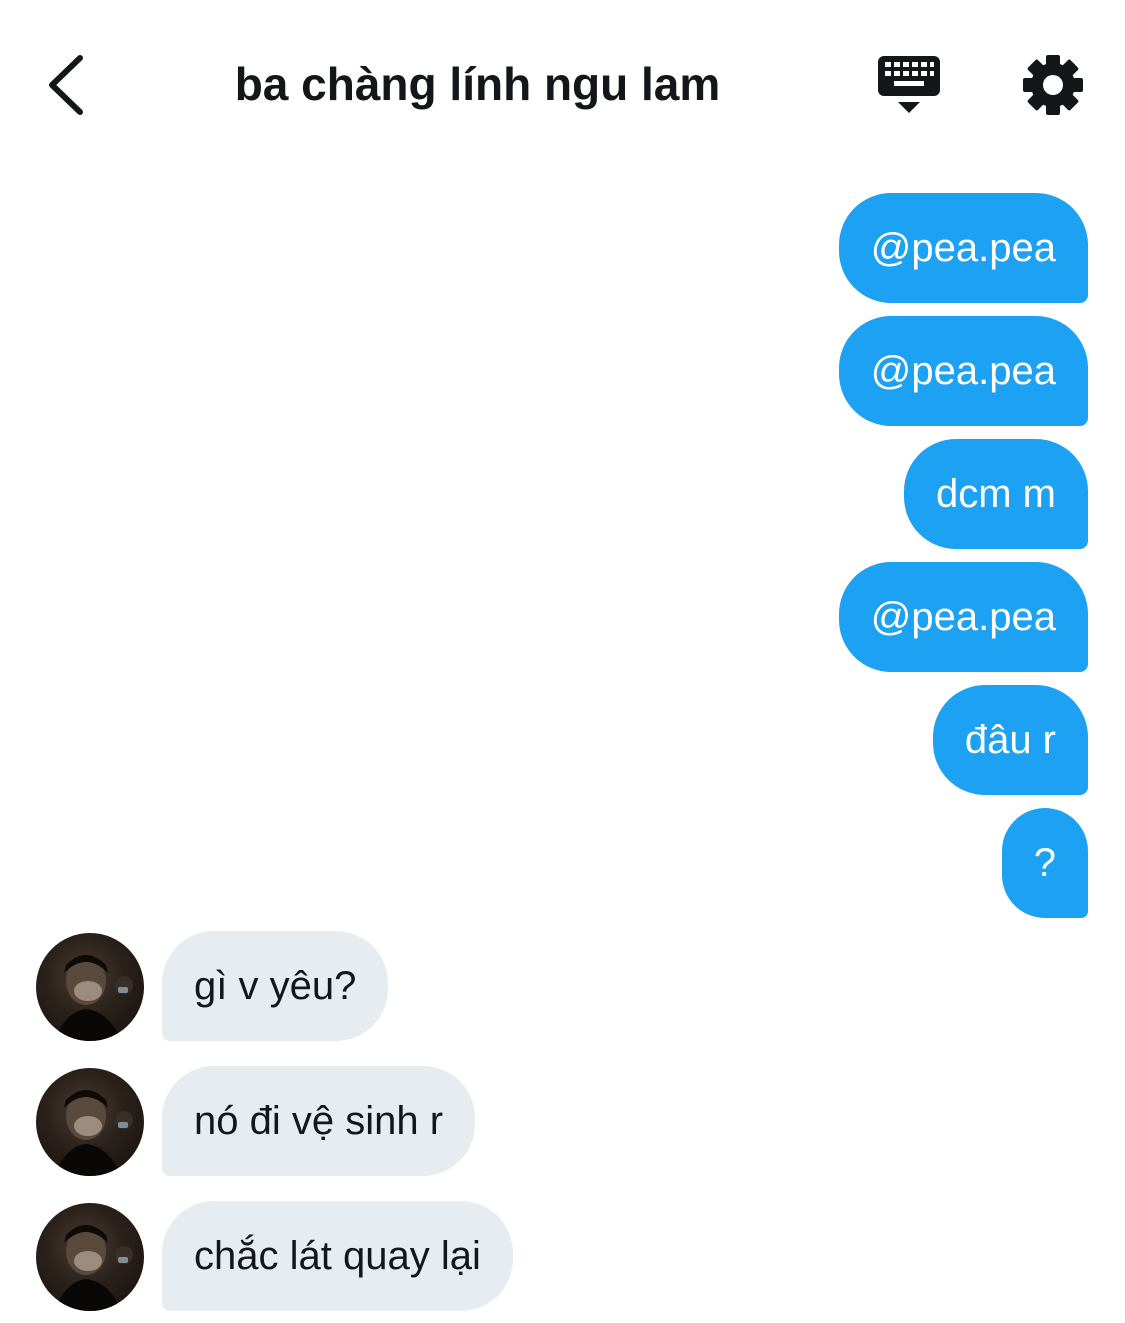 This screenshot has width=1125, height=1323. What do you see at coordinates (477, 84) in the screenshot?
I see `conversation-title: ba chàng lính ngu lam` at bounding box center [477, 84].